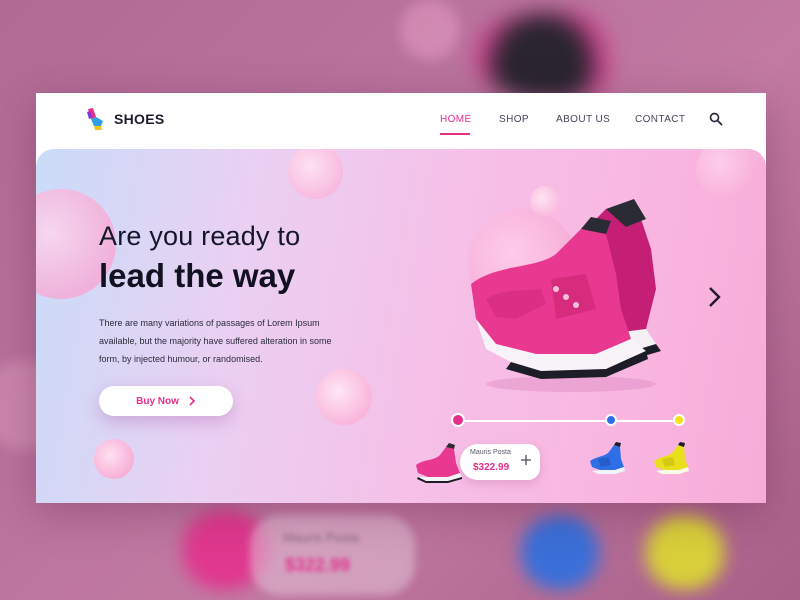 This screenshot has height=600, width=800. I want to click on buy-now-button: Buy Now, so click(166, 401).